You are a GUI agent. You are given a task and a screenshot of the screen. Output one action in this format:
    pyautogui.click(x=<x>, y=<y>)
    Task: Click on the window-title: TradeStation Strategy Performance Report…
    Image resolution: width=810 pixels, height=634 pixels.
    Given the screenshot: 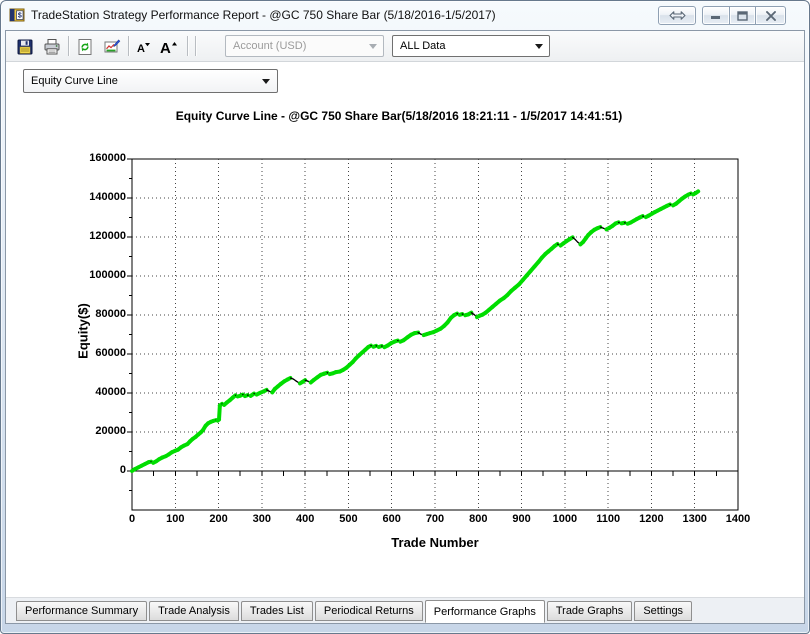 What is the action you would take?
    pyautogui.click(x=263, y=15)
    